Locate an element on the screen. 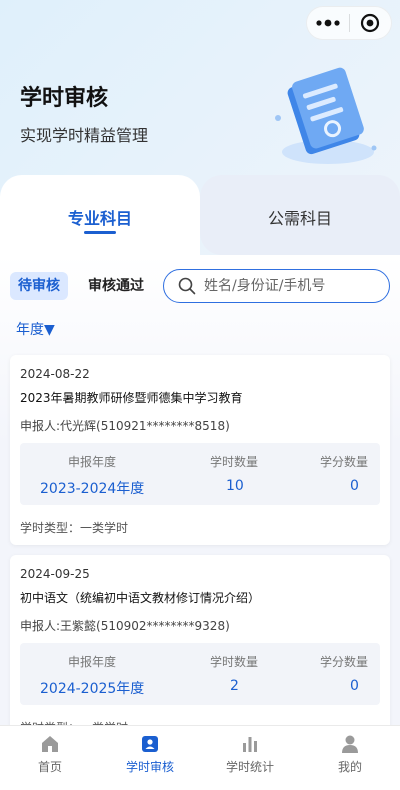  more-menu-icon is located at coordinates (328, 23).